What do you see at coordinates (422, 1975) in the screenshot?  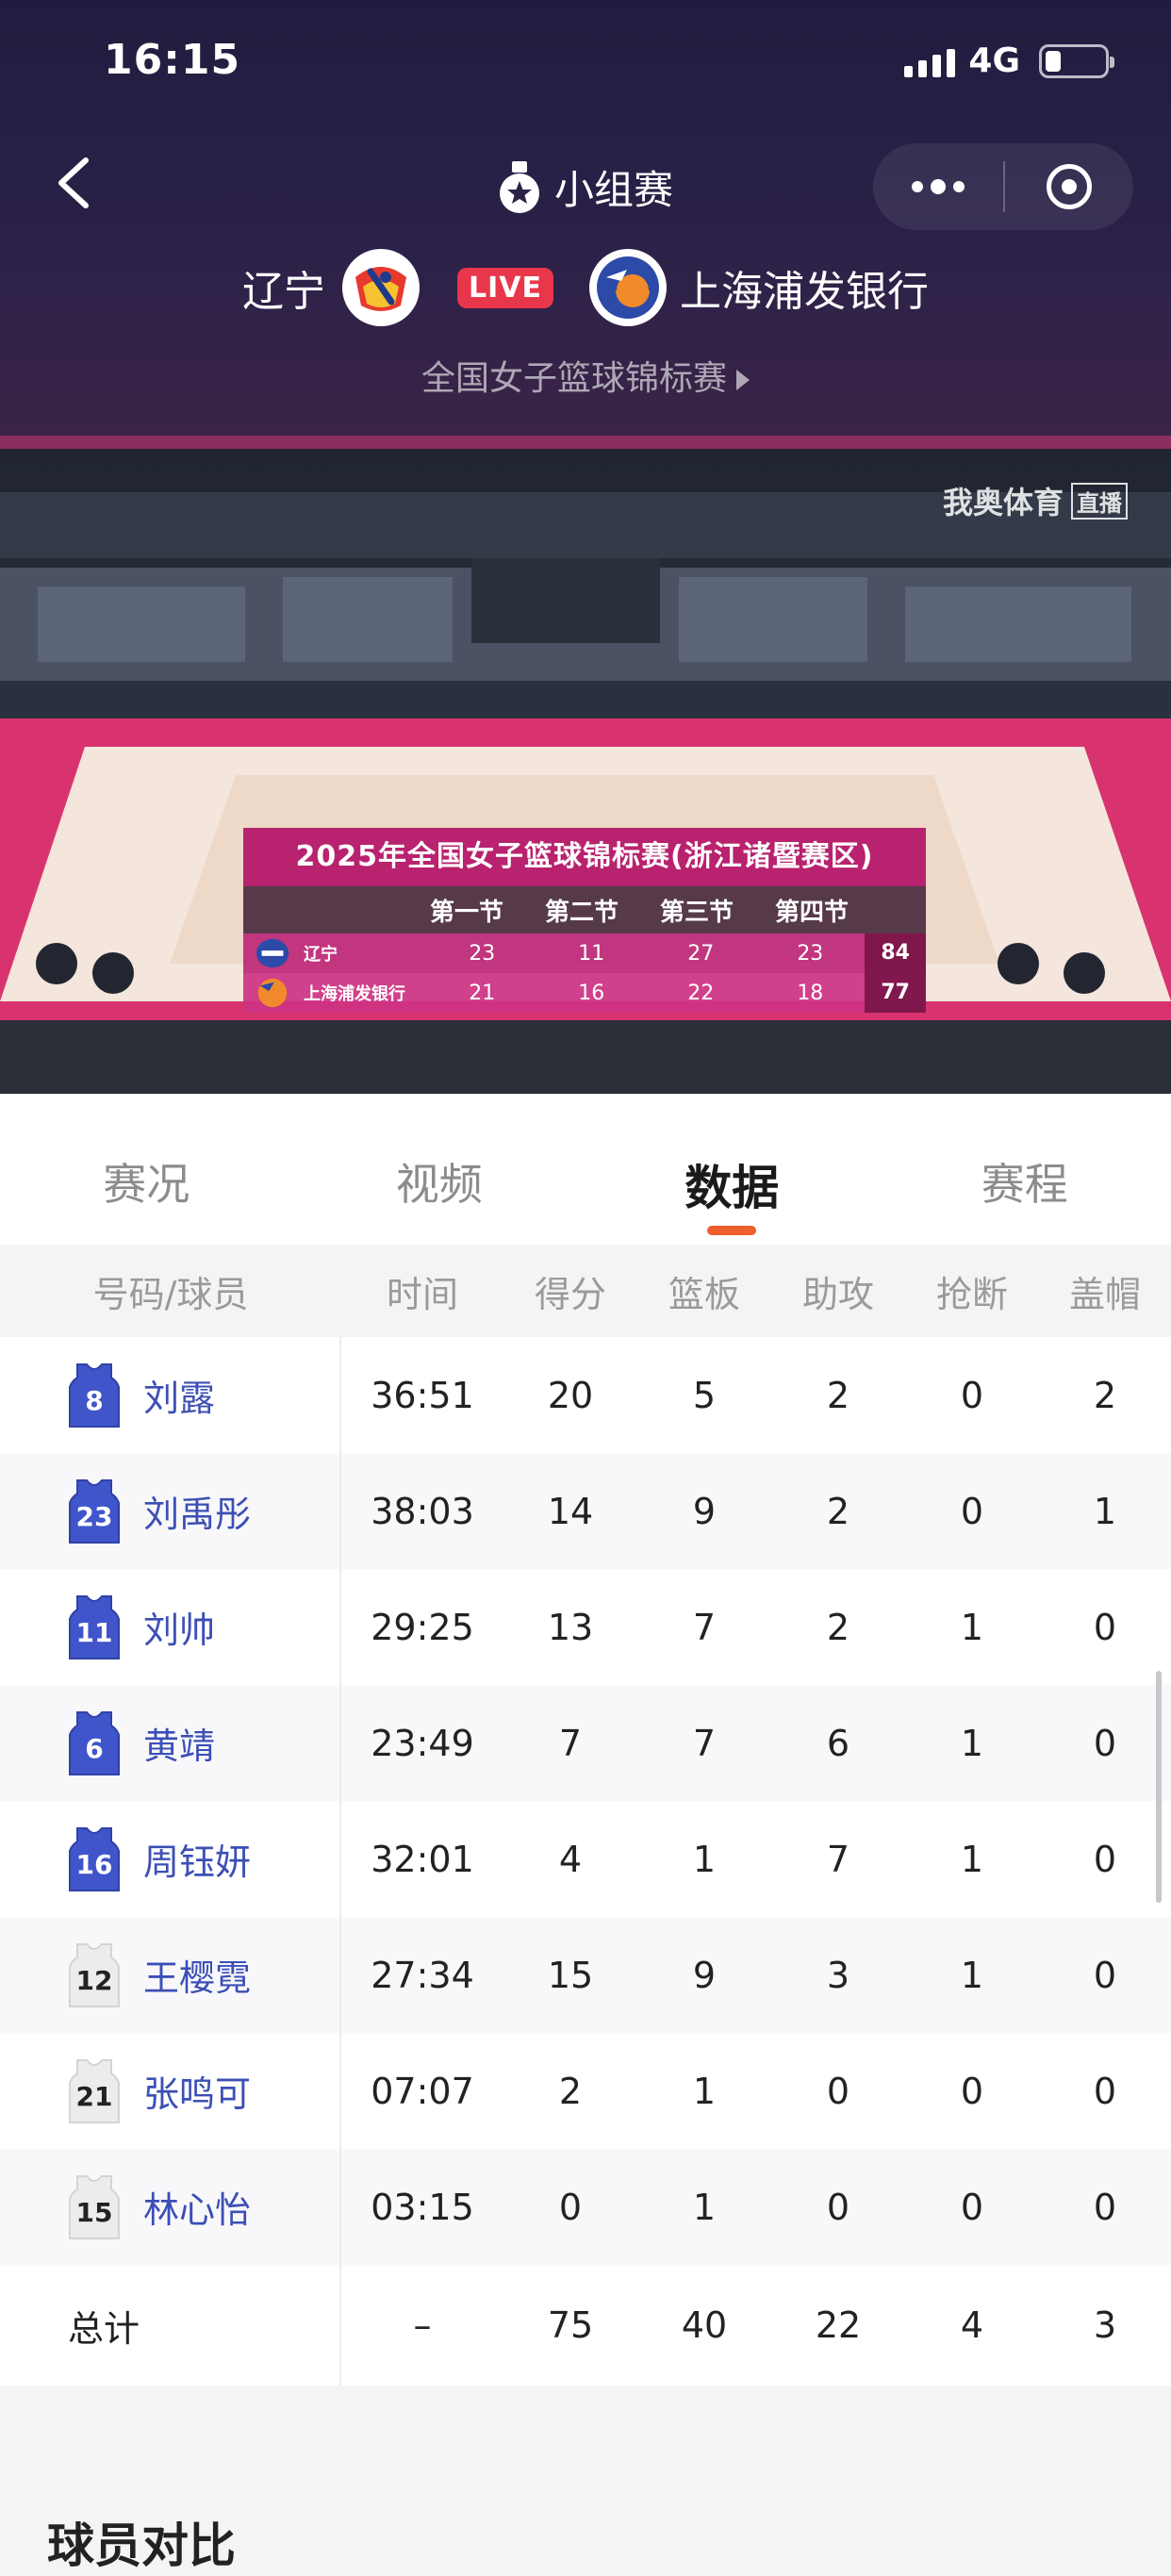 I see `player-time: 27:34` at bounding box center [422, 1975].